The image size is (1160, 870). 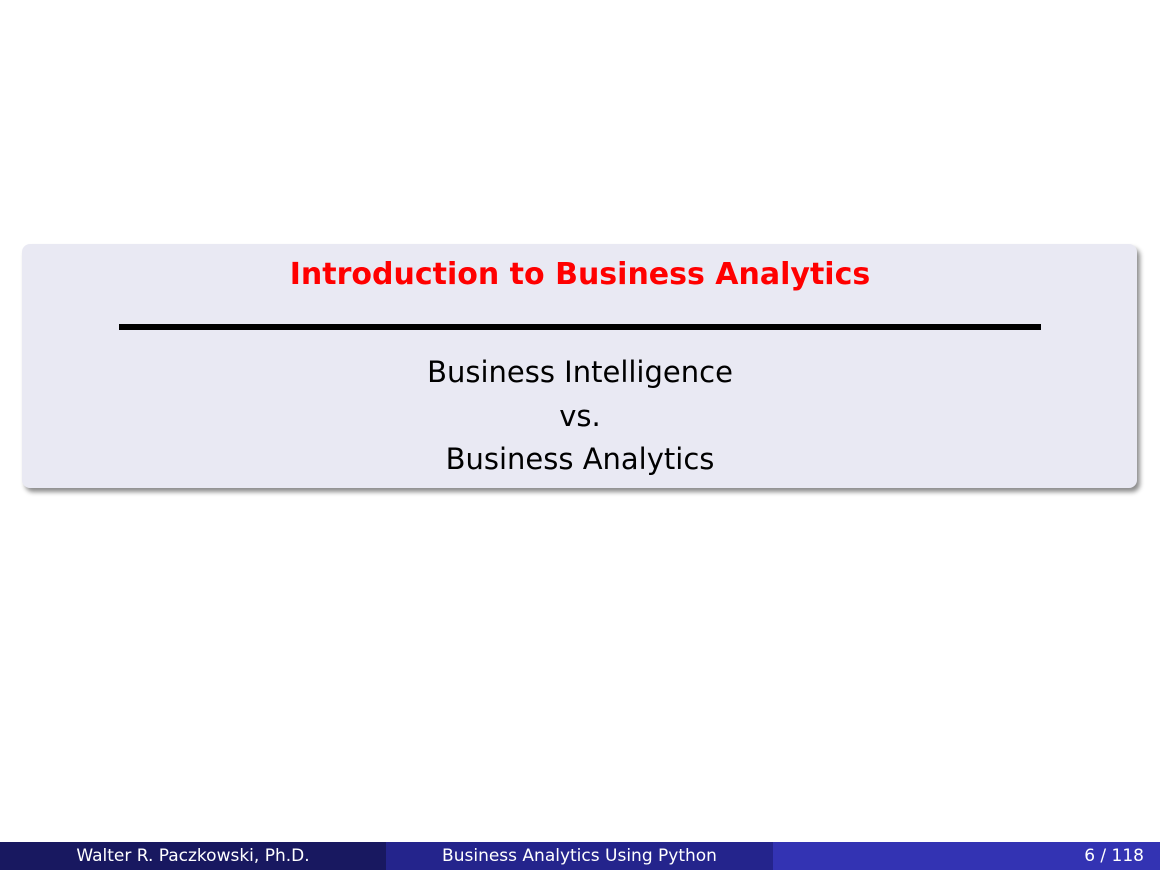 I want to click on footer-title-text: Business Analytics Using Python, so click(x=579, y=856).